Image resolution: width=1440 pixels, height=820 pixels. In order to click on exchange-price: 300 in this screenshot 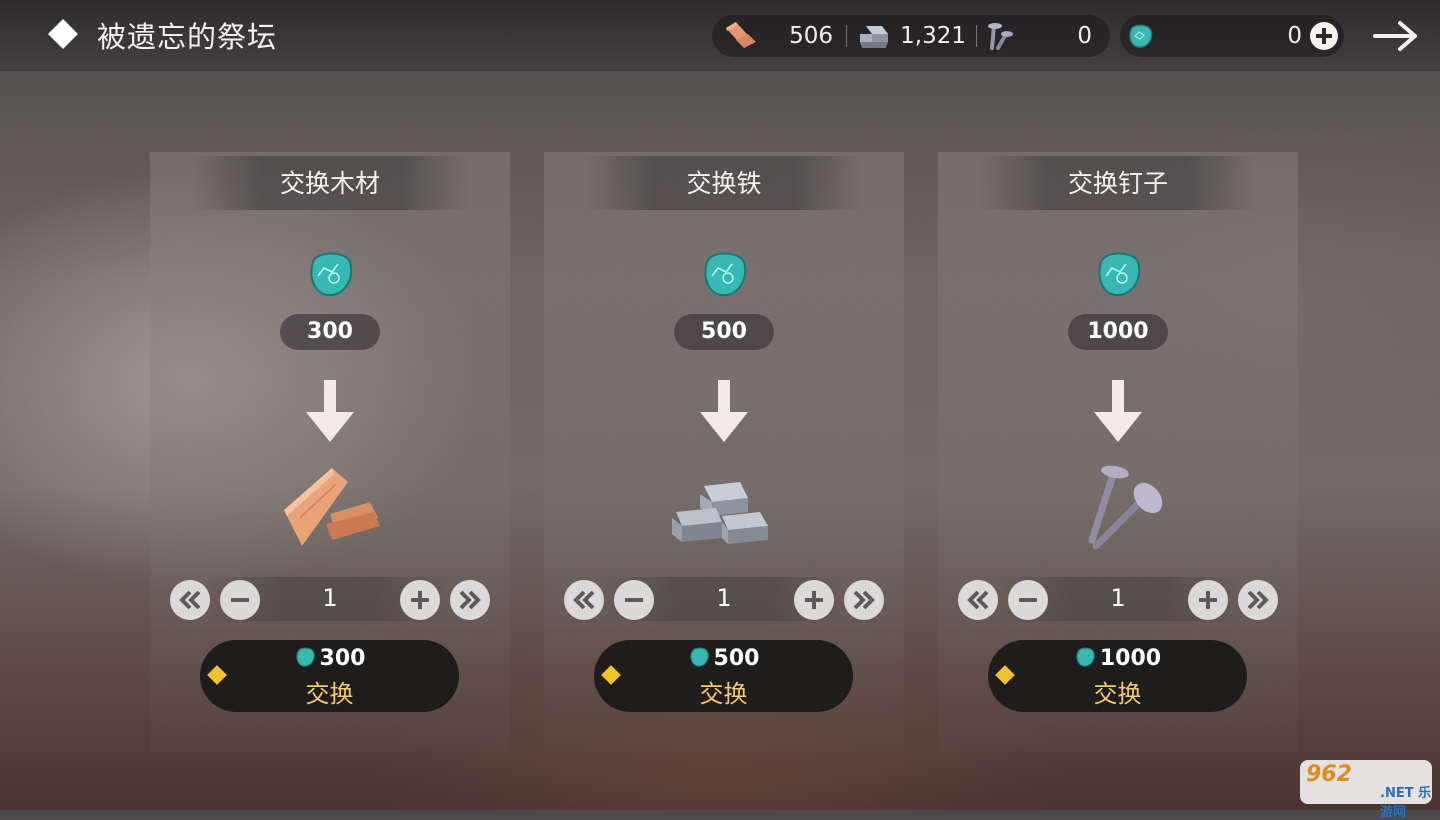, I will do `click(329, 658)`.